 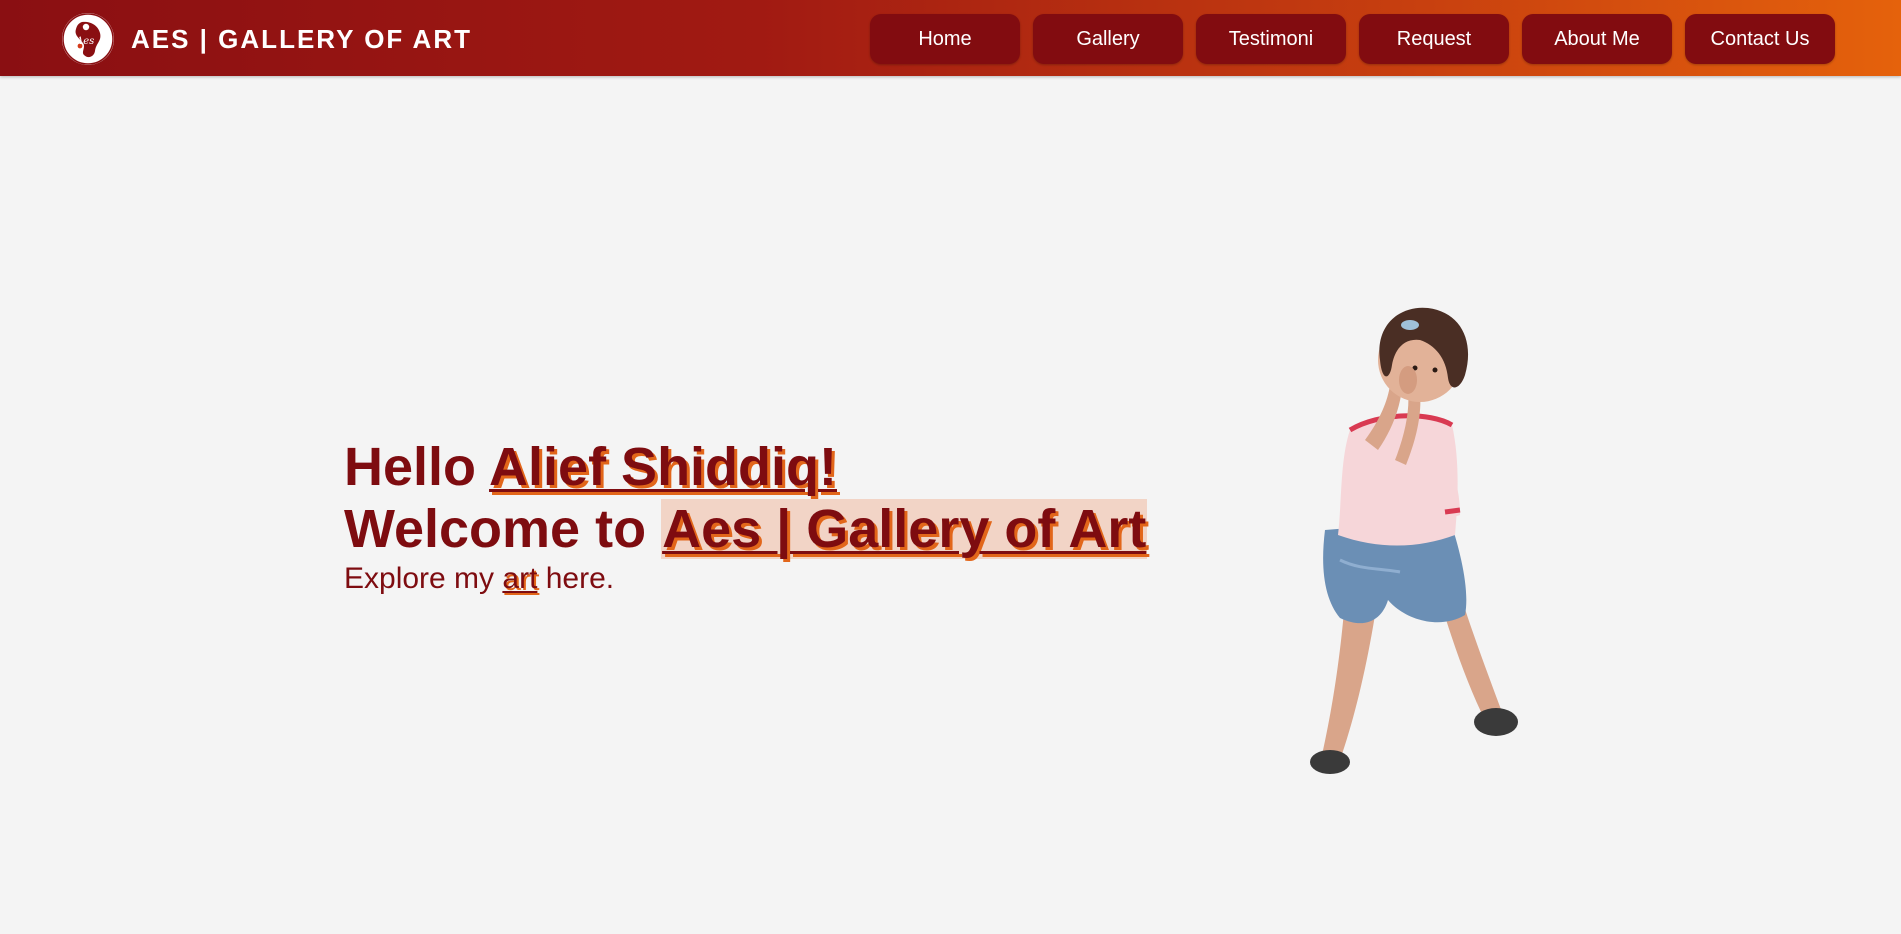 What do you see at coordinates (1597, 39) in the screenshot?
I see `nav-about-me-button: About Me` at bounding box center [1597, 39].